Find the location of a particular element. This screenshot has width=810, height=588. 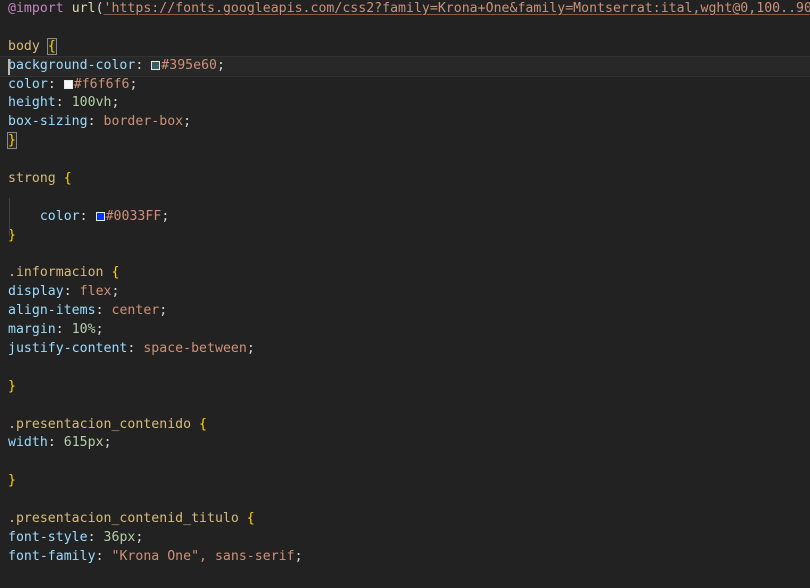

property-box-sizing: box-sizing is located at coordinates (48, 122).